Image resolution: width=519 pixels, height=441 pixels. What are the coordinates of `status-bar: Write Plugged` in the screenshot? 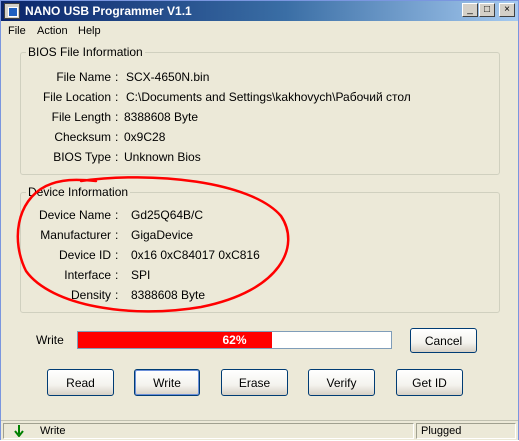 It's located at (259, 430).